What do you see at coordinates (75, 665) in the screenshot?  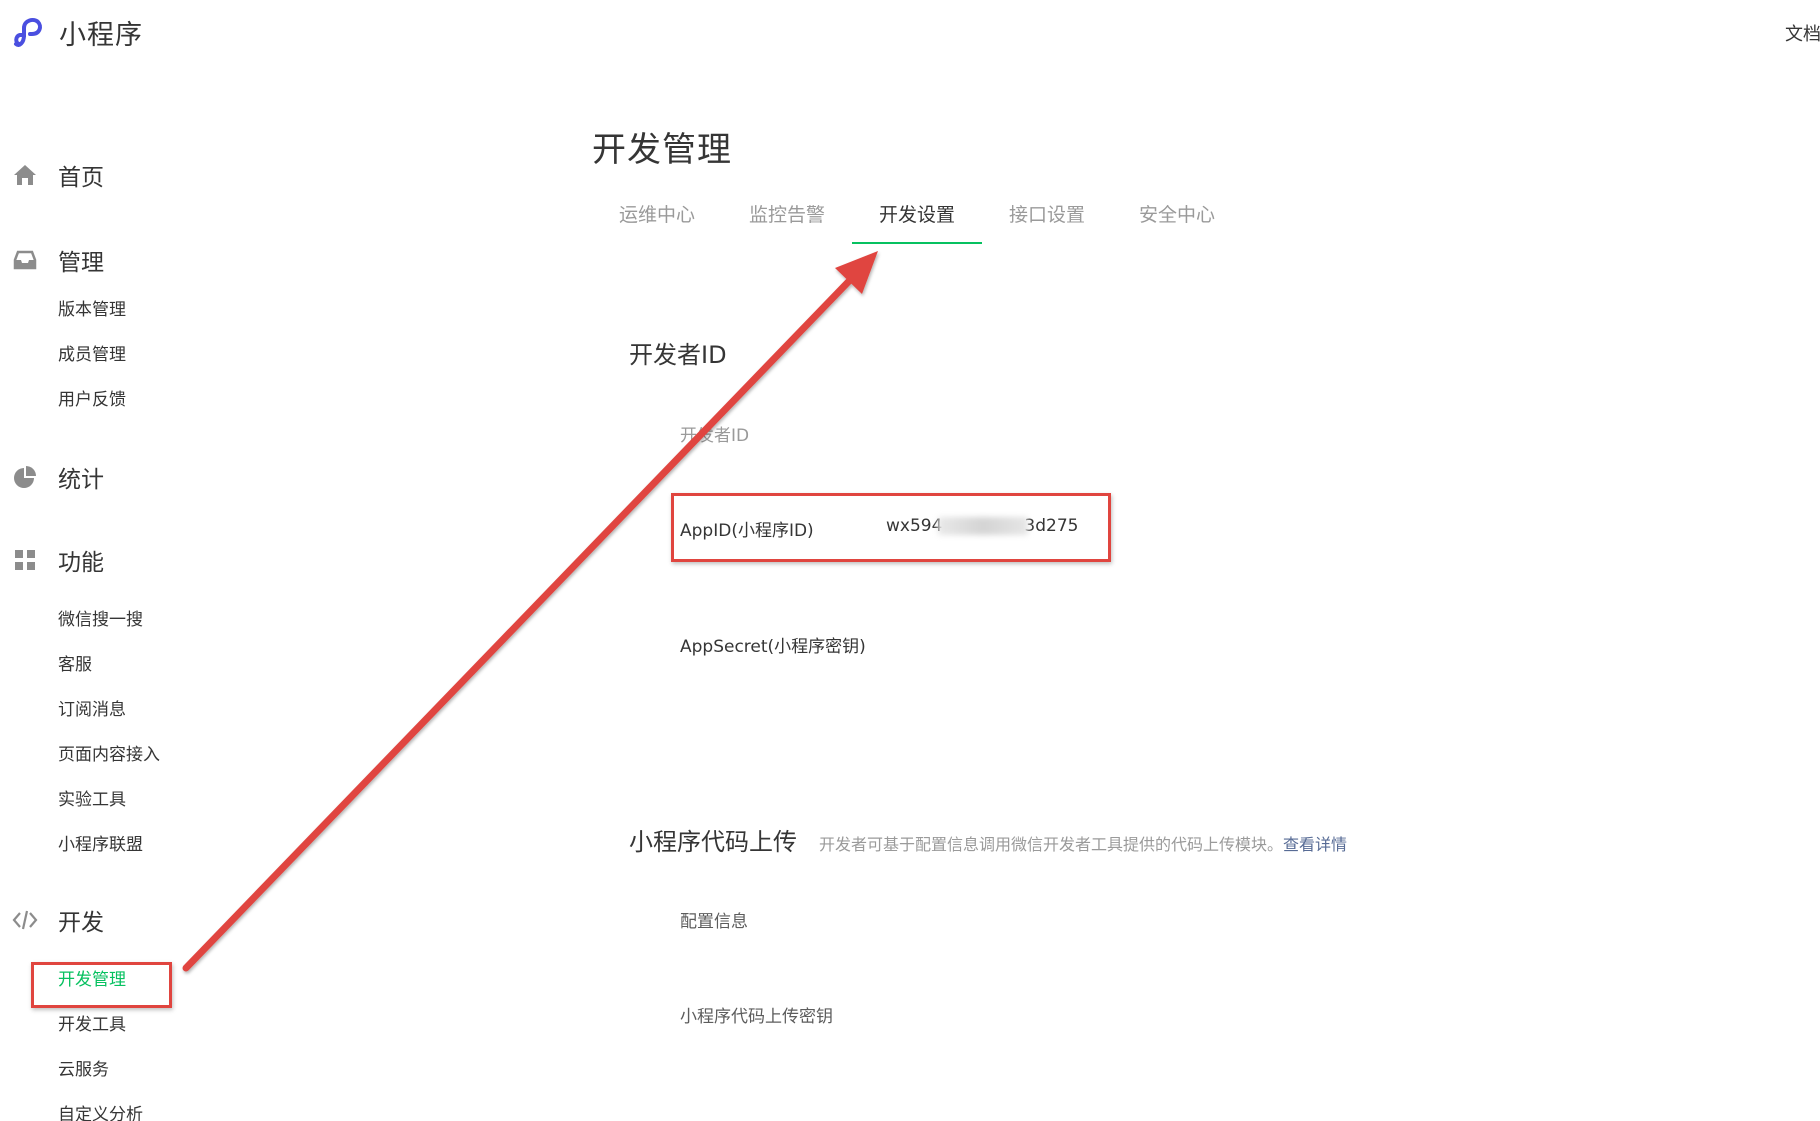 I see `sidebar-item-customer-service: 客服` at bounding box center [75, 665].